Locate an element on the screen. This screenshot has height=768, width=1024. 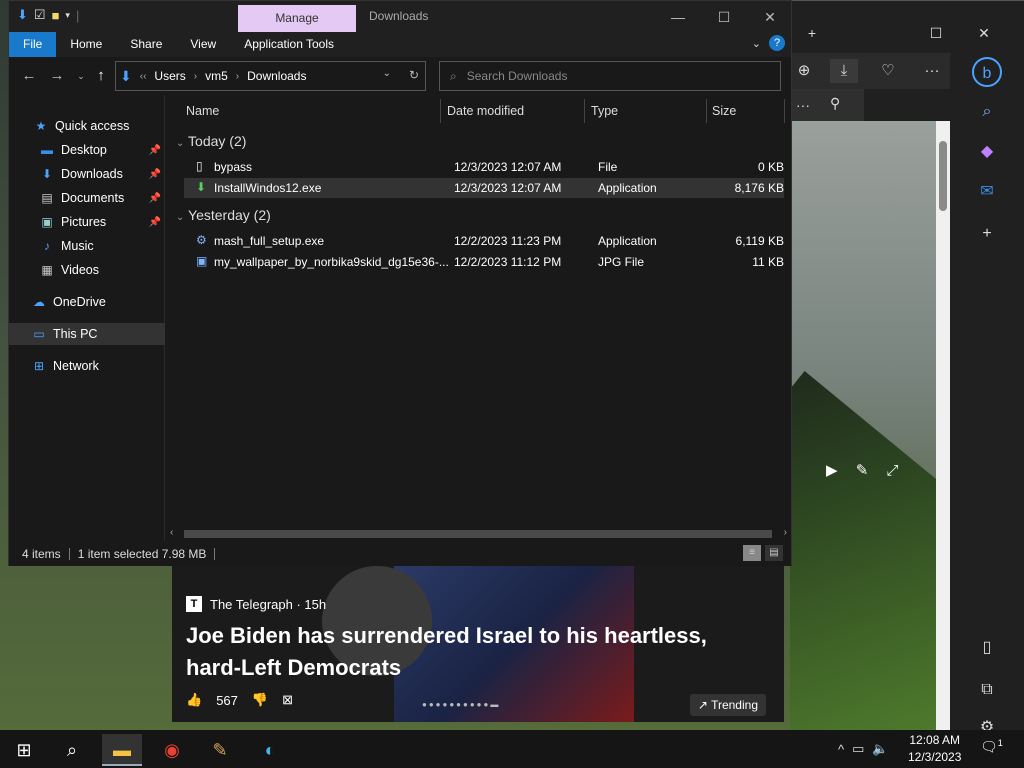
edge-icon: ◐ is located at coordinates (270, 750).